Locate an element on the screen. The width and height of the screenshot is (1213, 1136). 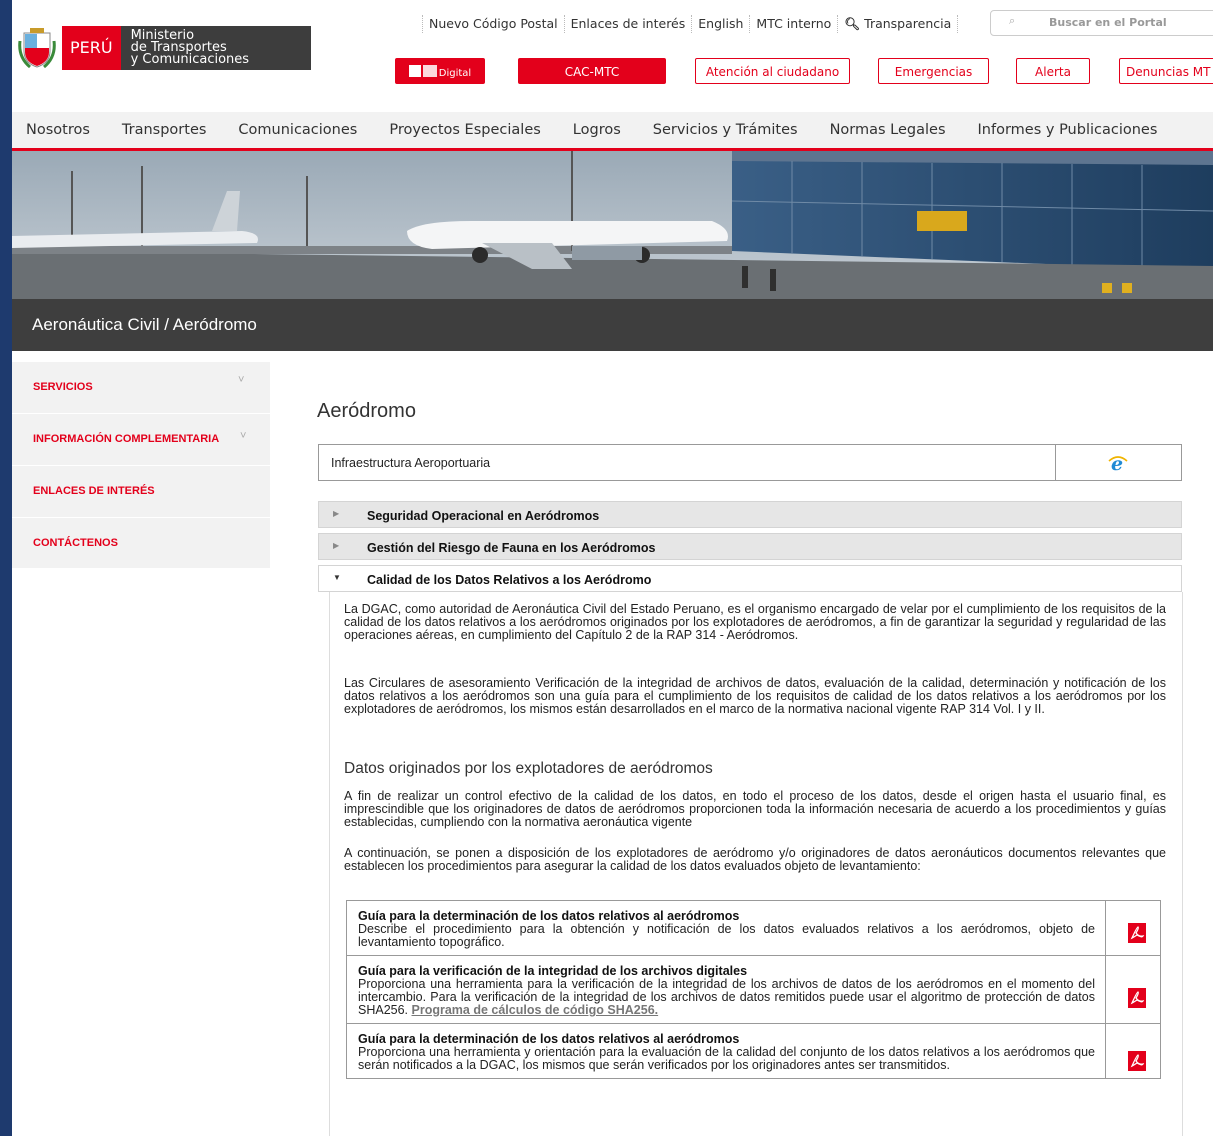
search-input: ⌕ Buscar en el Portal is located at coordinates (1101, 23).